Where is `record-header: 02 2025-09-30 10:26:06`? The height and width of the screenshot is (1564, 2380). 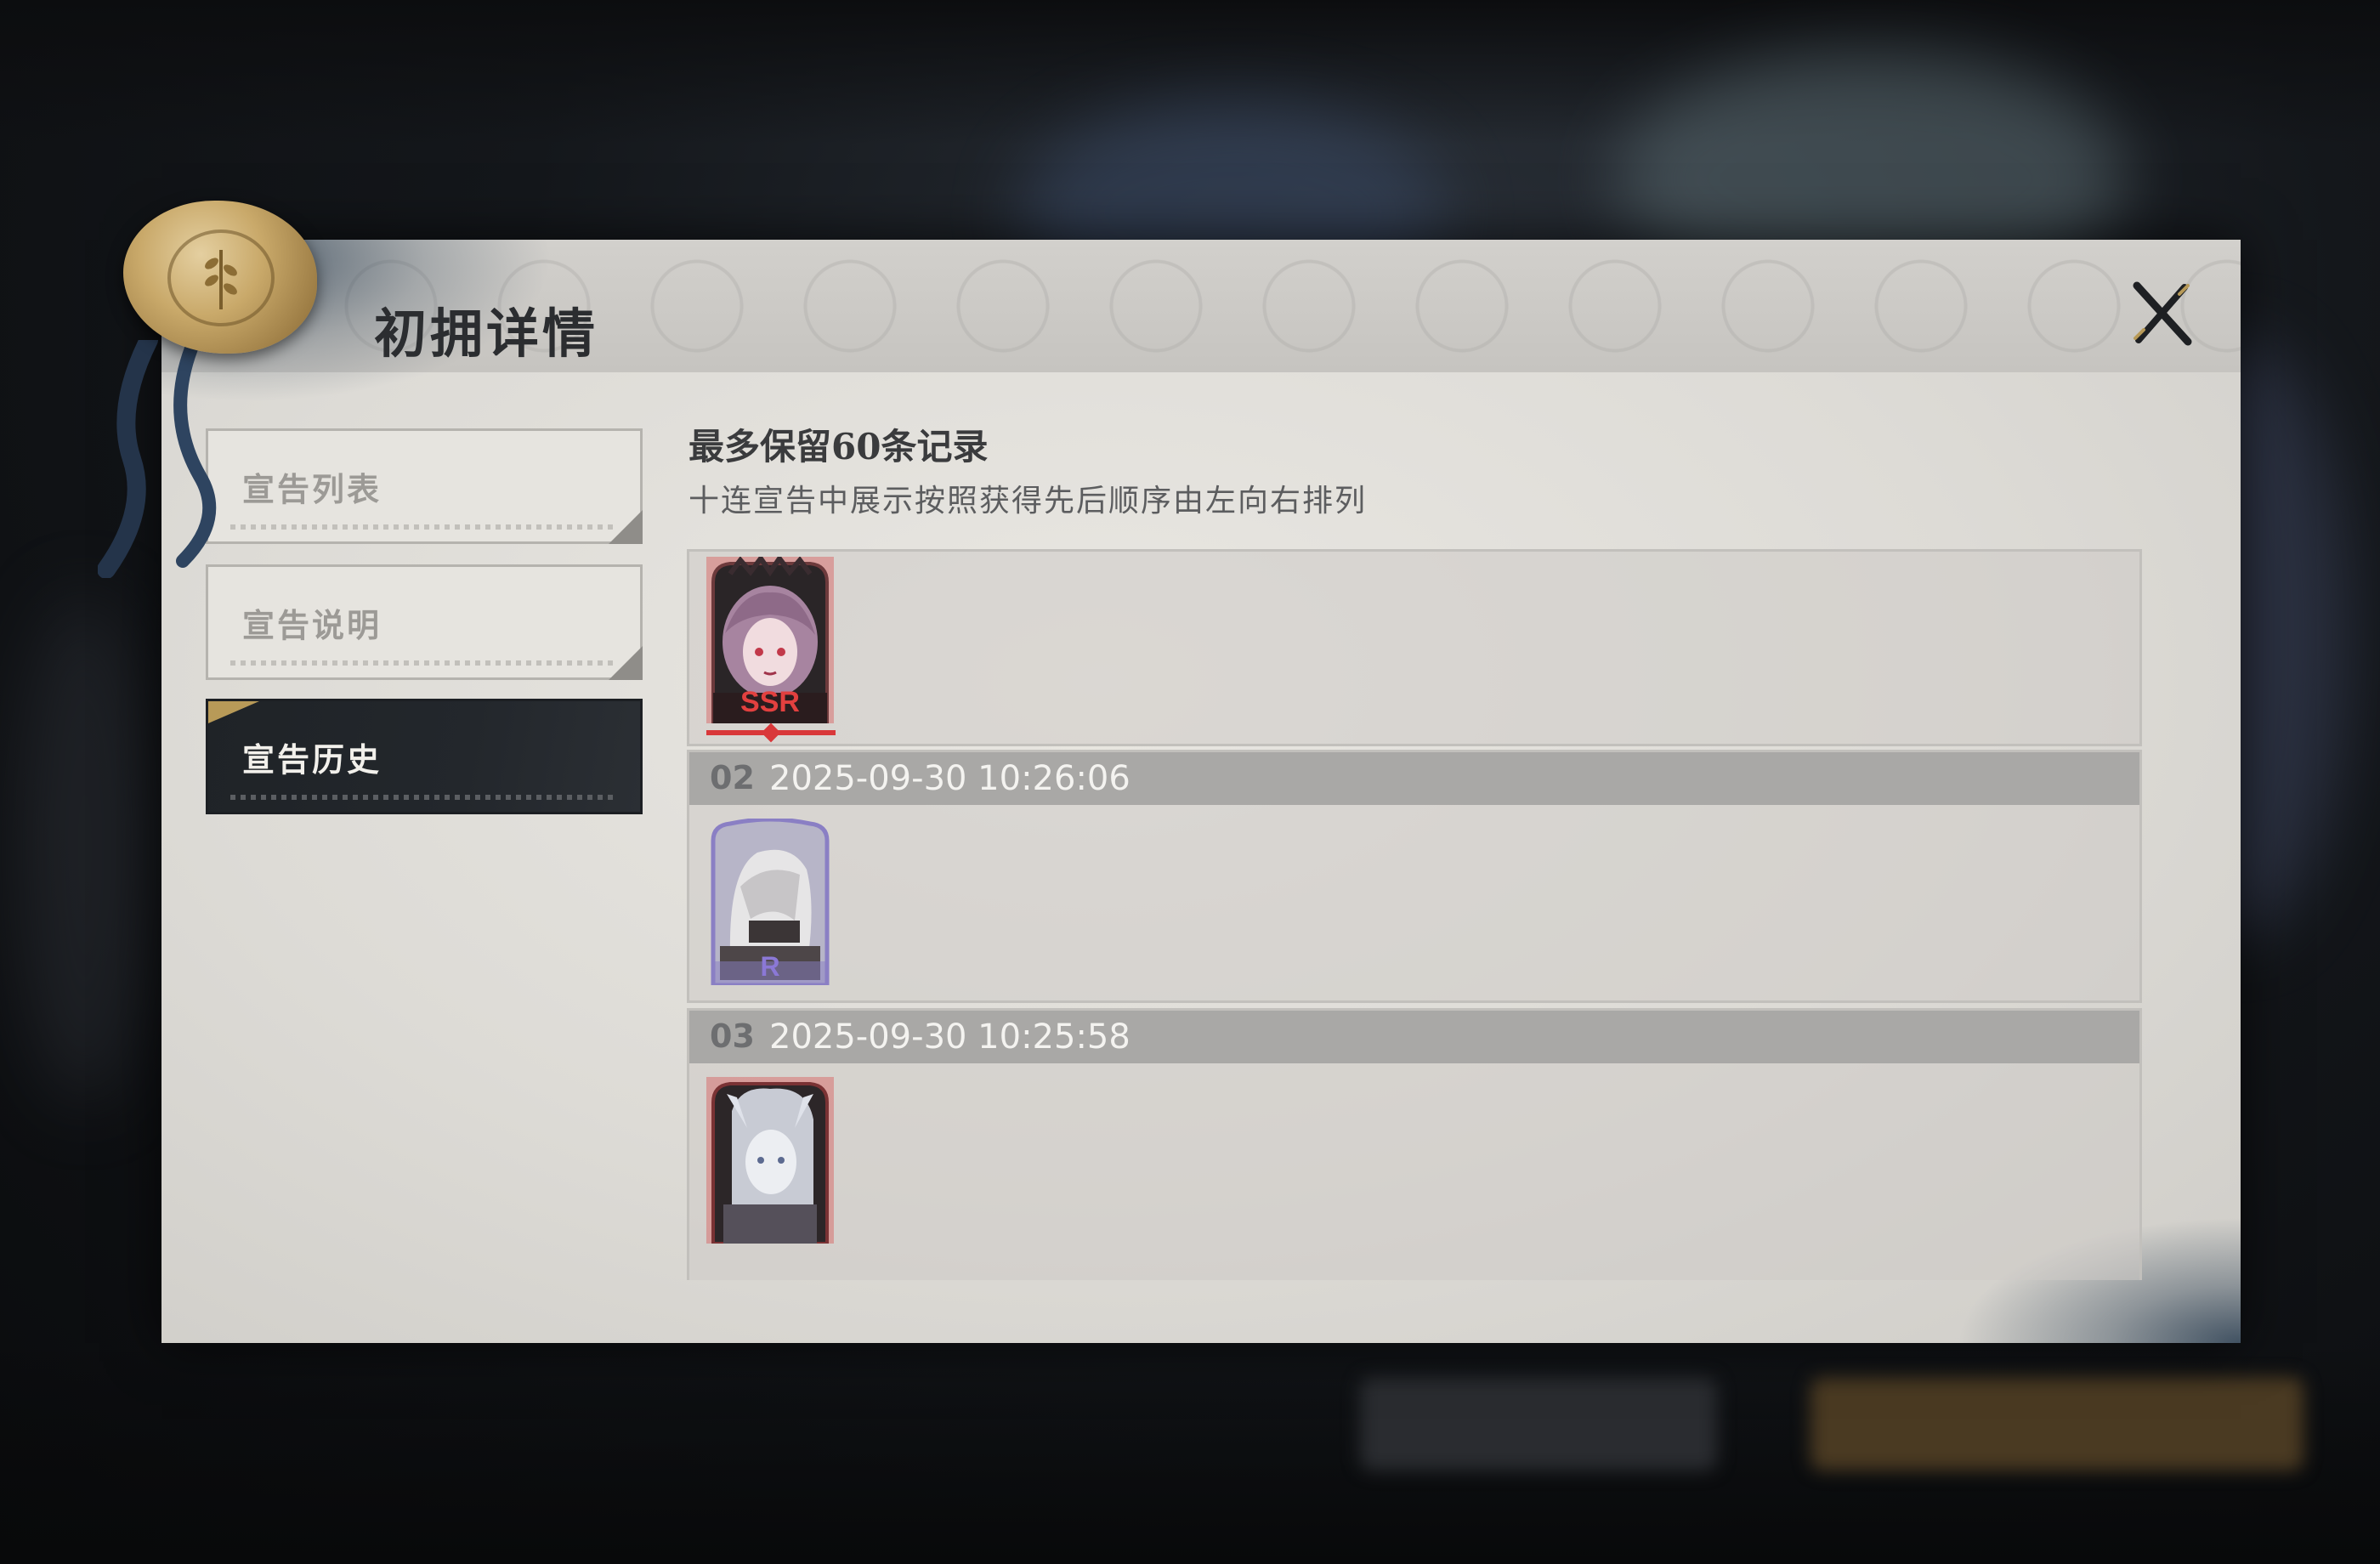 record-header: 02 2025-09-30 10:26:06 is located at coordinates (1414, 778).